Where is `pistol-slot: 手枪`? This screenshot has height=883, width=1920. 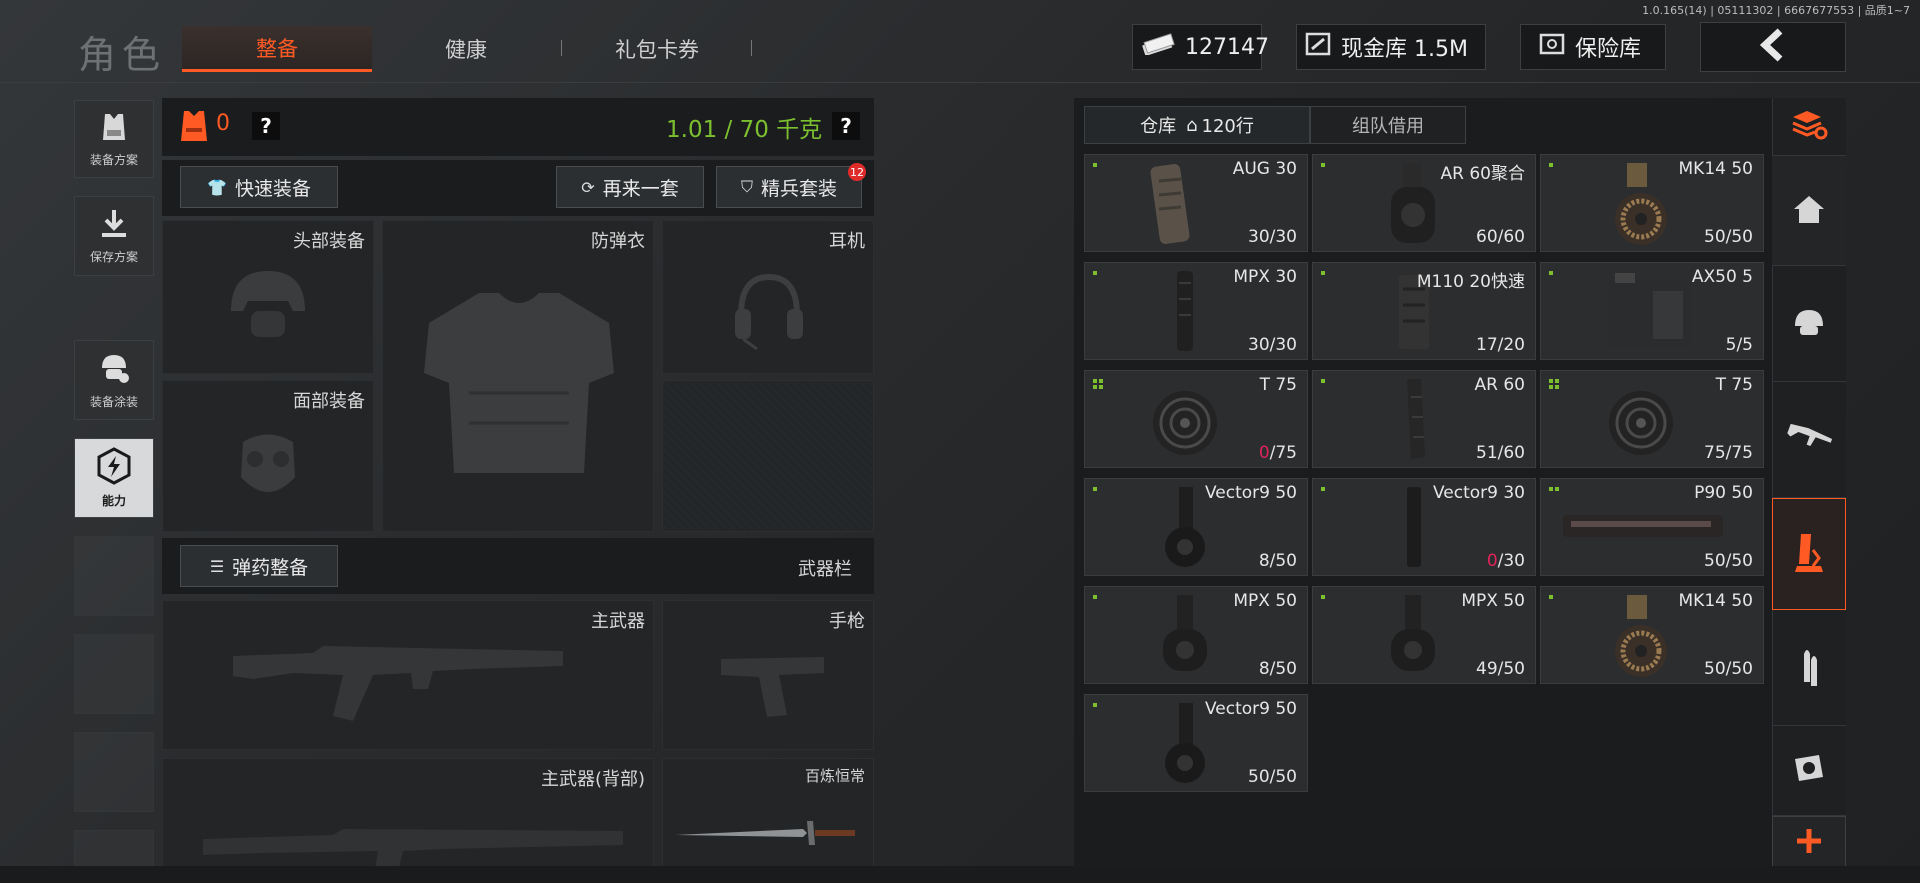 pistol-slot: 手枪 is located at coordinates (768, 675).